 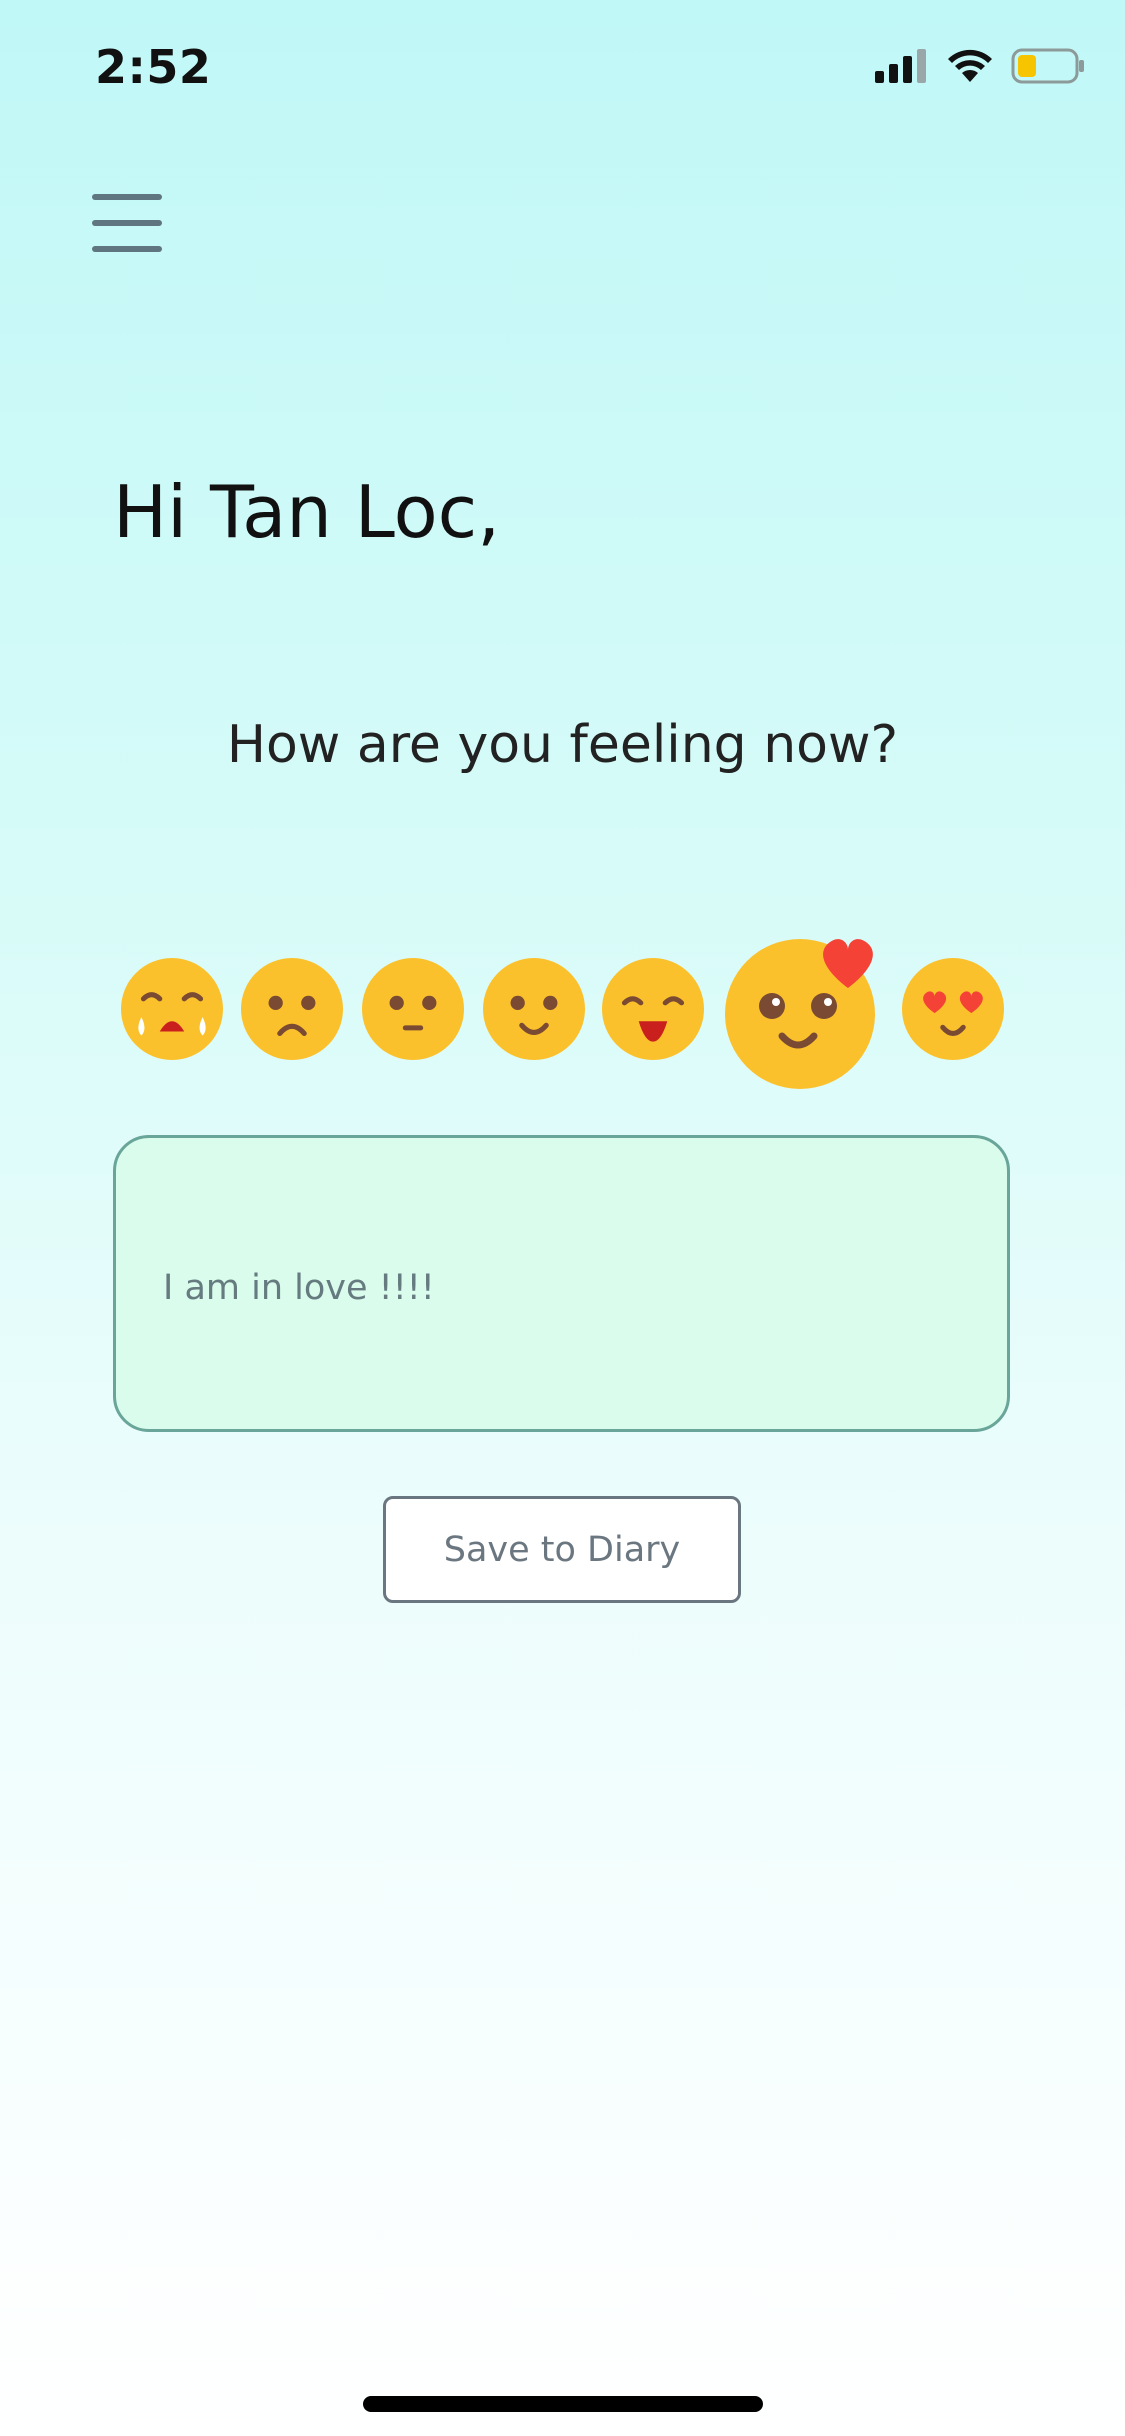 I want to click on crying-face-icon, so click(x=172, y=1009).